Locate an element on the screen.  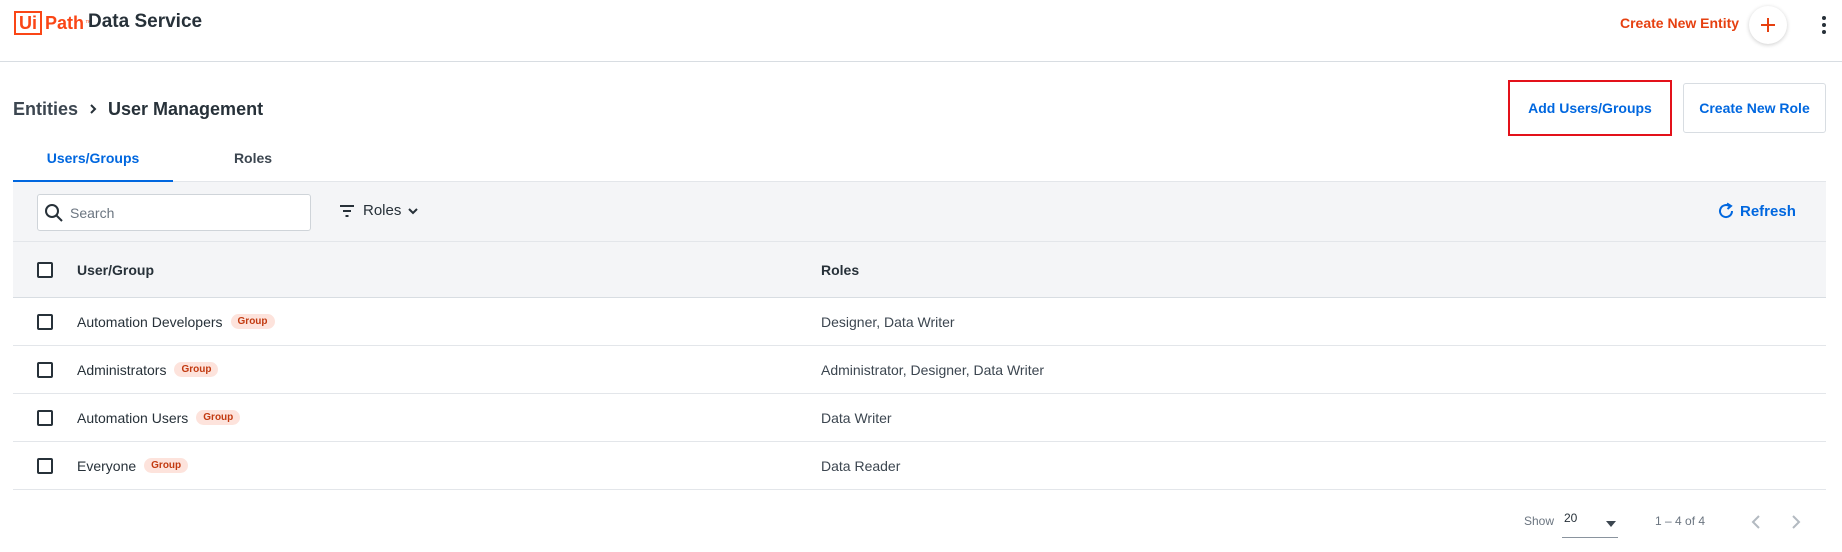
caret-down-icon is located at coordinates (1611, 524).